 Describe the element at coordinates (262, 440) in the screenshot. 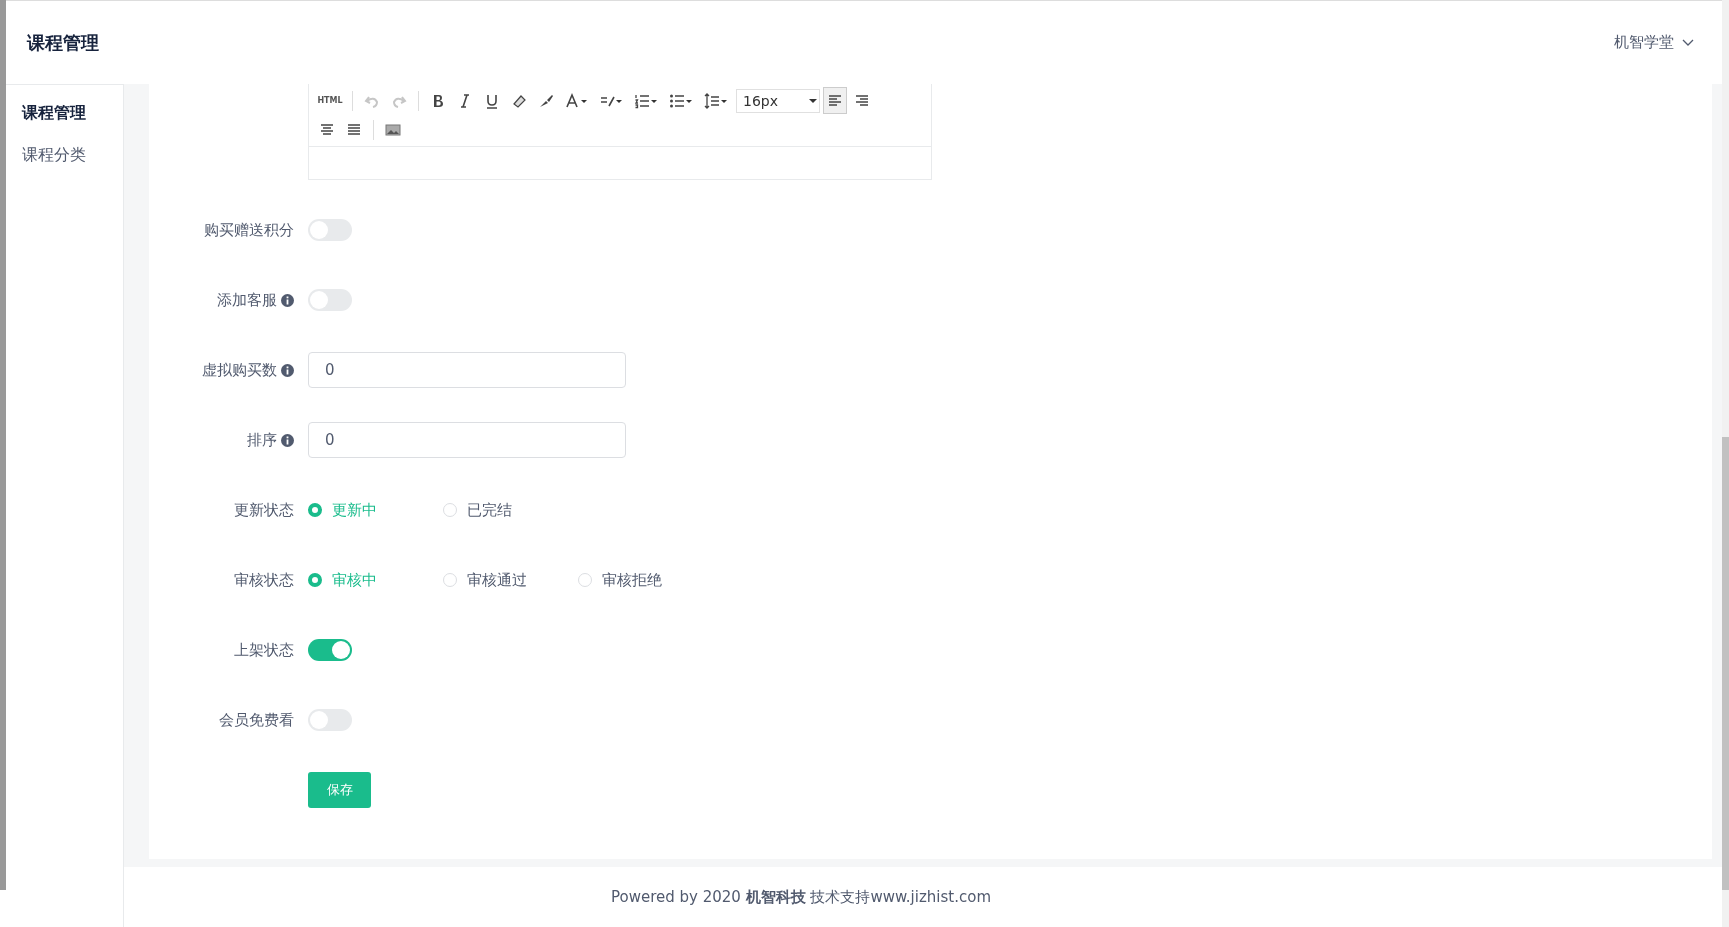

I see `field-label: 排序` at that location.